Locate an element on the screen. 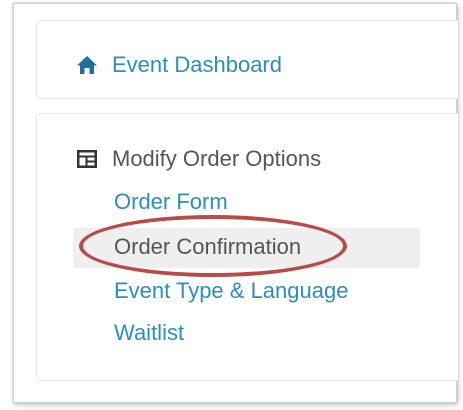  event-type-language-link: Event Type & Language is located at coordinates (231, 291).